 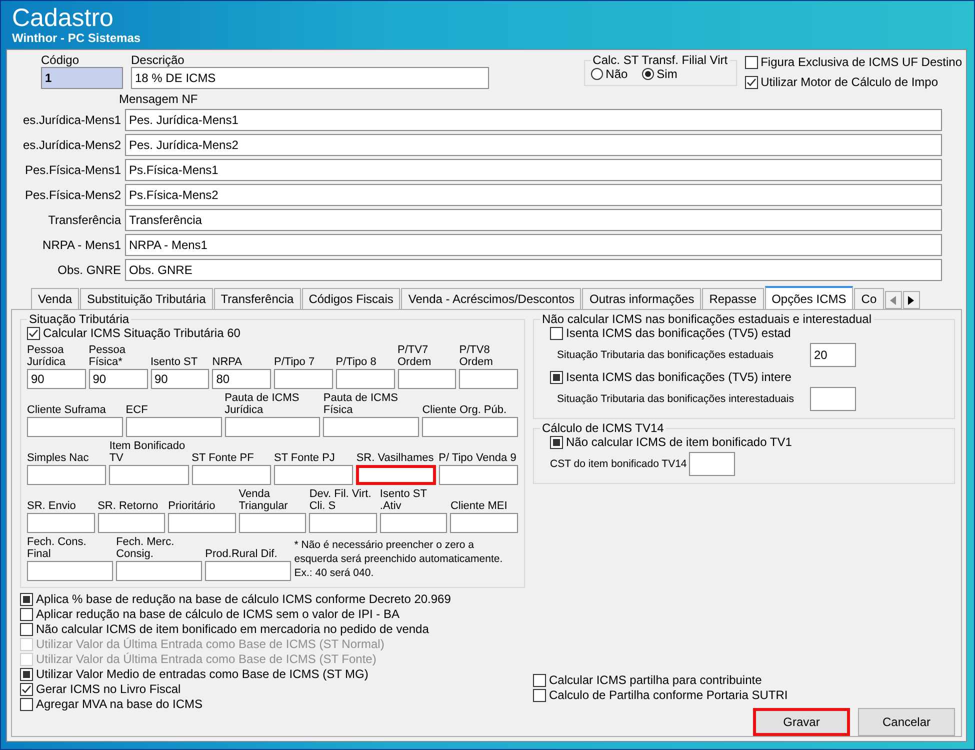 I want to click on checkbox-label: Isenta ICMS das bonificações (TV5) intere, so click(x=679, y=377).